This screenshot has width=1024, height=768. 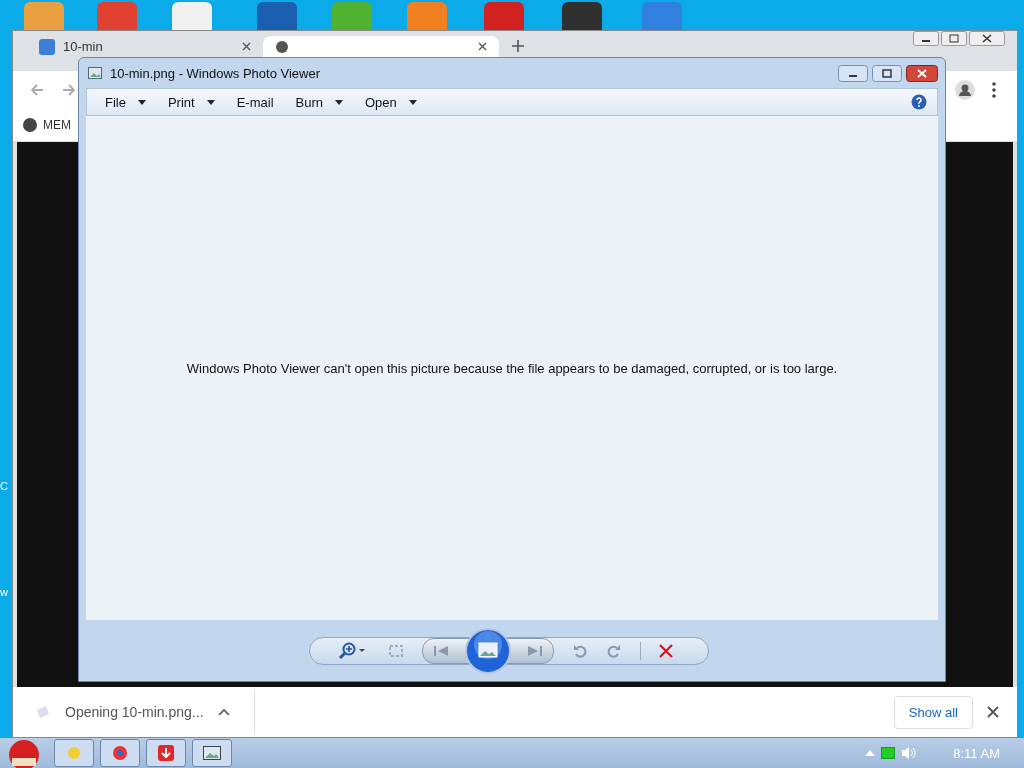 I want to click on bookmark: MEM, so click(x=57, y=125).